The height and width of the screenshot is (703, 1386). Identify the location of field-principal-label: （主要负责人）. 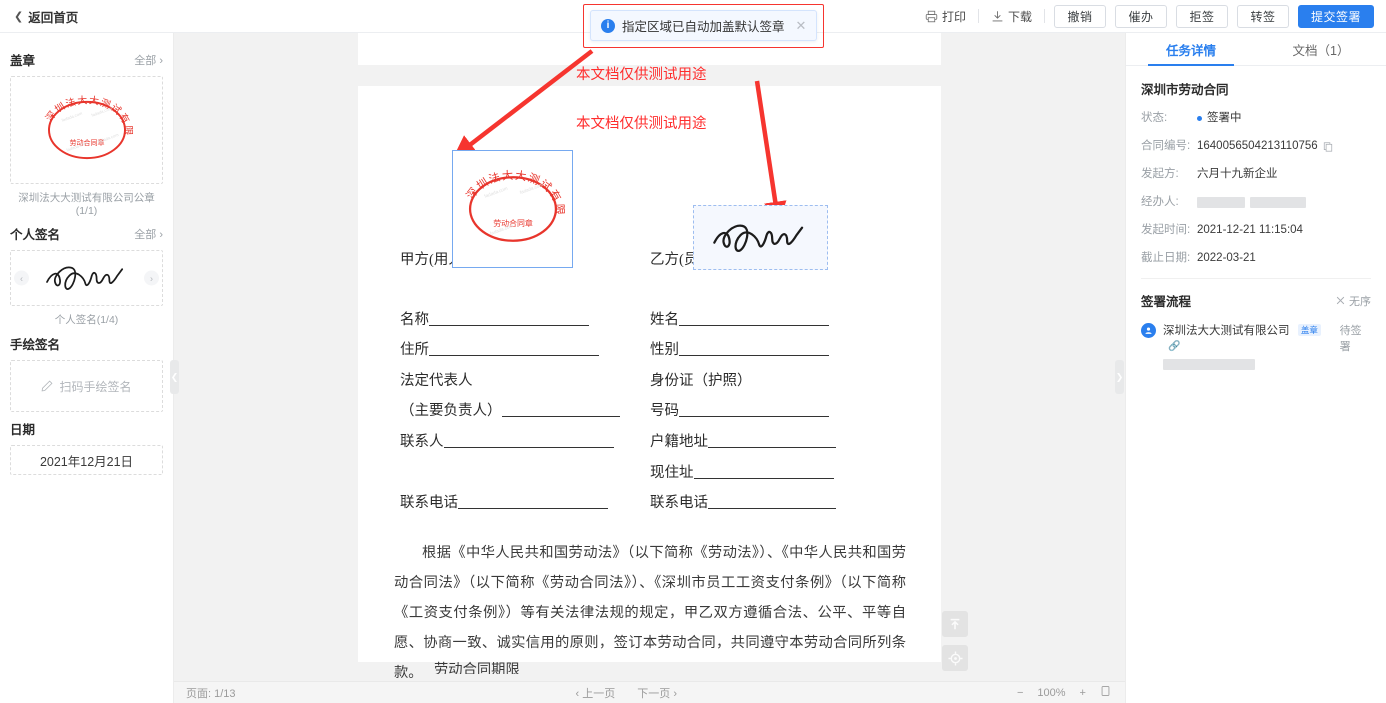
(451, 411).